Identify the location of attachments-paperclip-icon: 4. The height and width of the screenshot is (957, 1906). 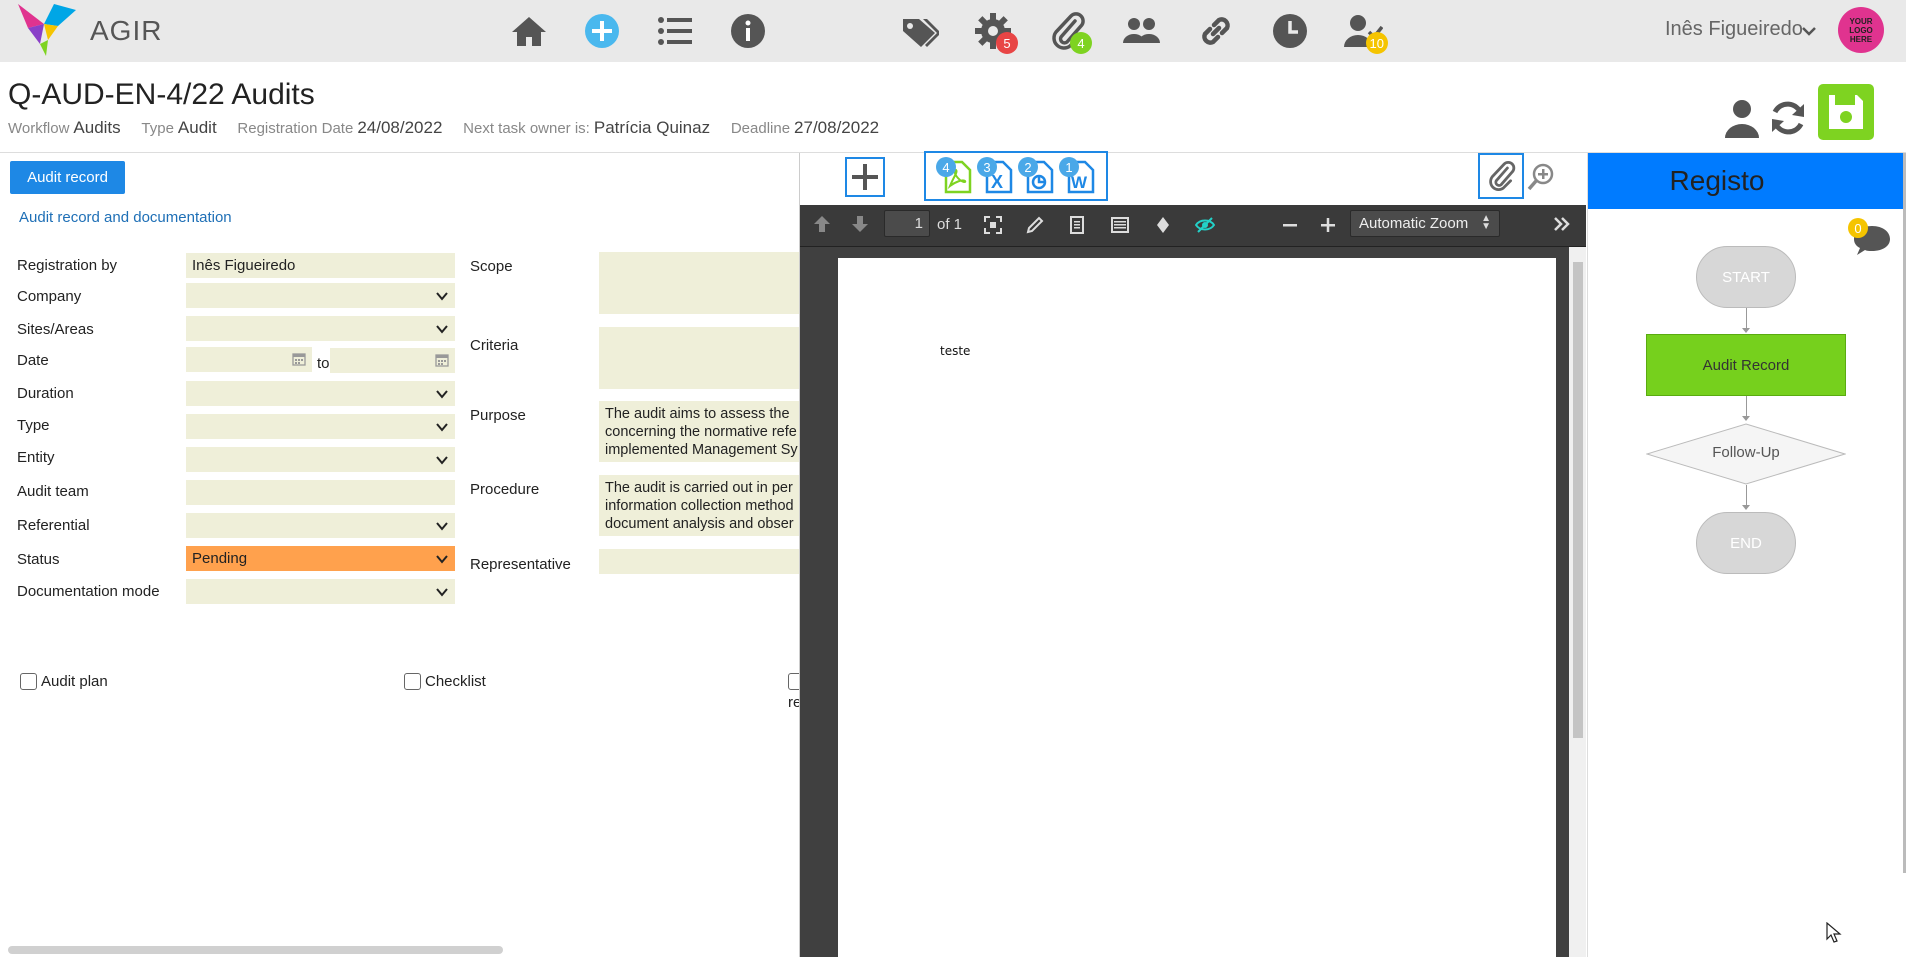
(1068, 31).